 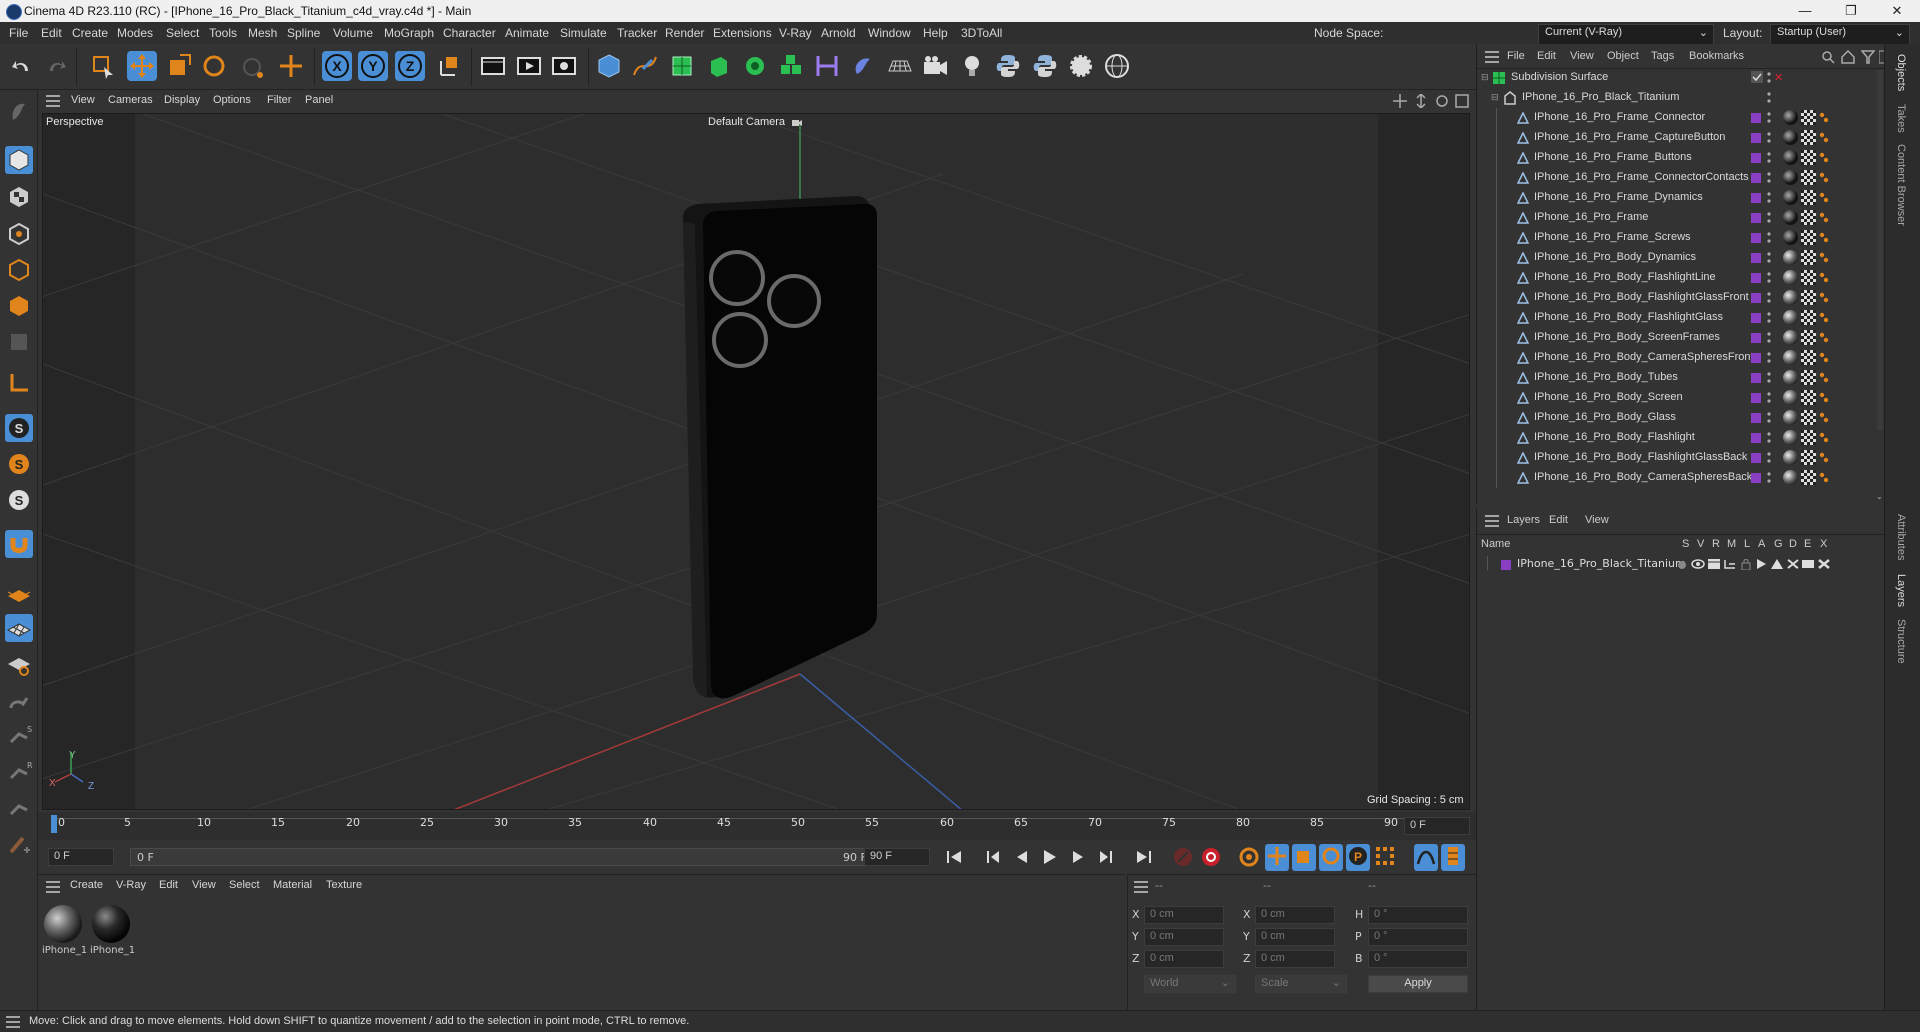 I want to click on object-row: IPhone_16_Pro_Body_Glass, so click(x=1677, y=418).